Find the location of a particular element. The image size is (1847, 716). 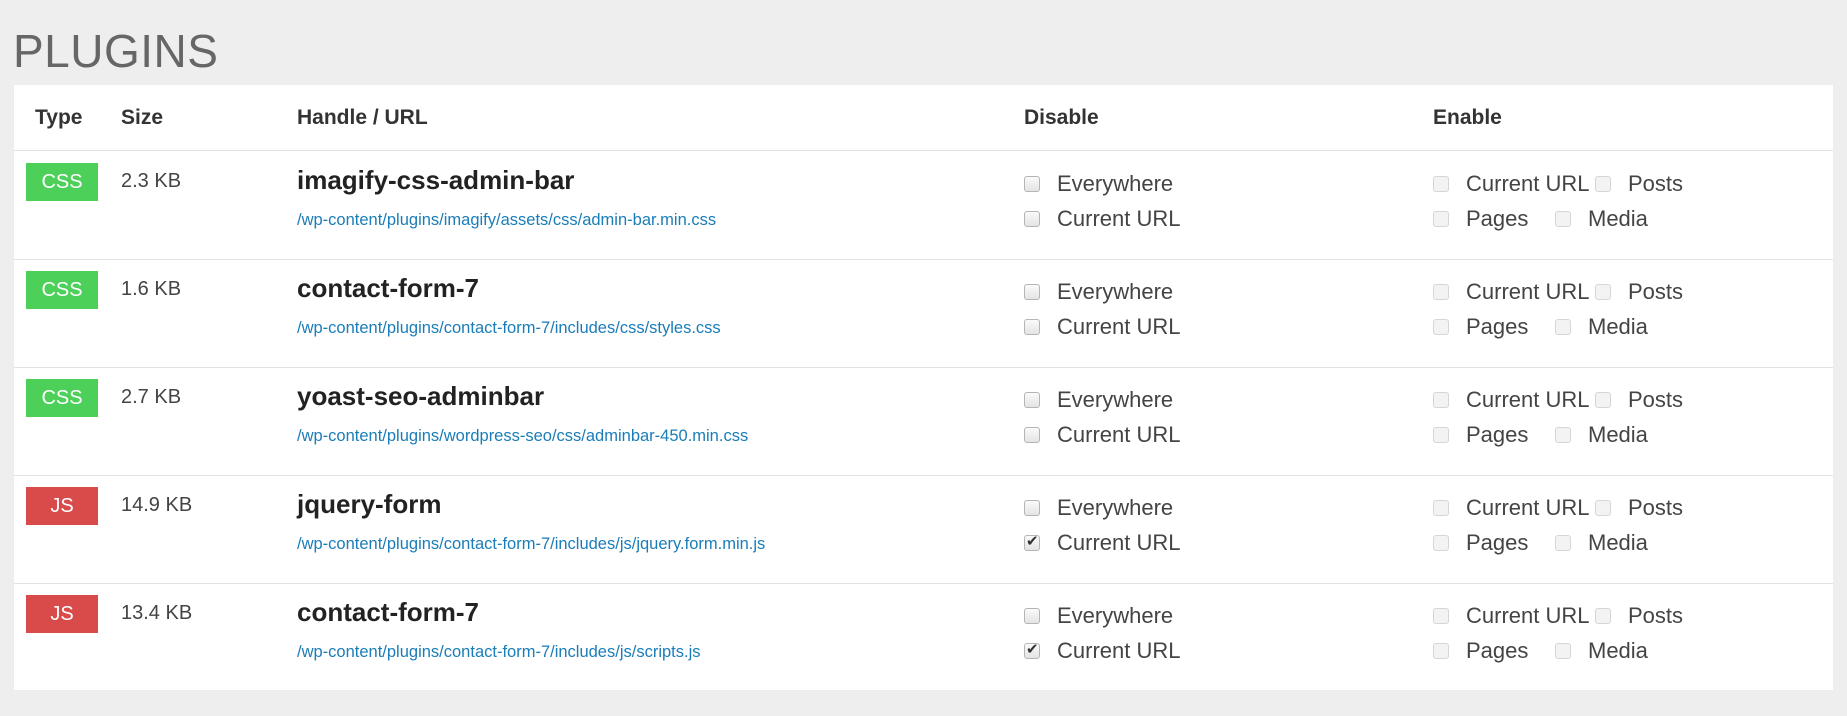

option-label: Everywhere is located at coordinates (1115, 399).